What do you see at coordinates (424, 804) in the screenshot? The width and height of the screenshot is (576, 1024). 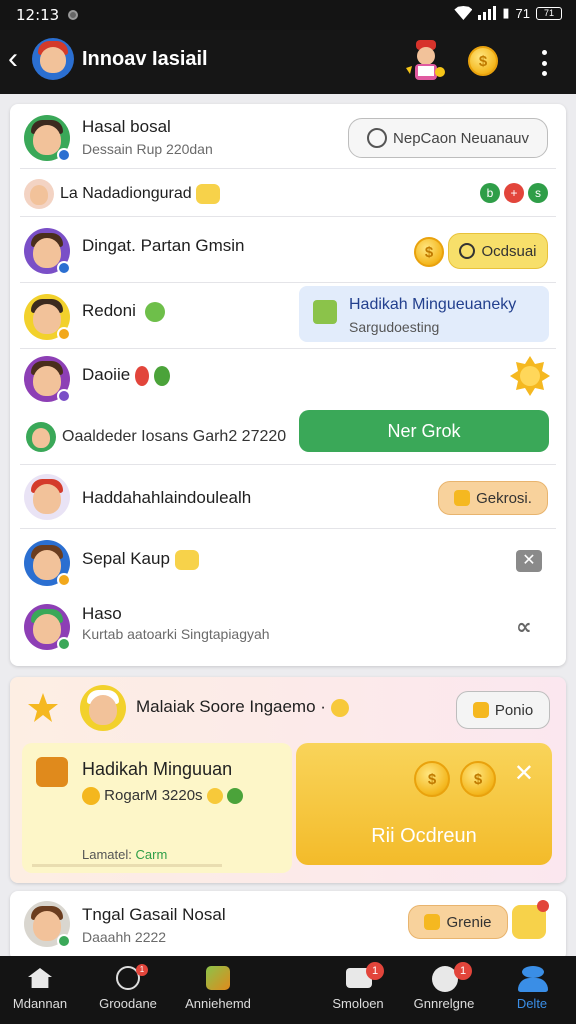 I see `claim-reward-button: $ $ ✕ Rii Ocdreun` at bounding box center [424, 804].